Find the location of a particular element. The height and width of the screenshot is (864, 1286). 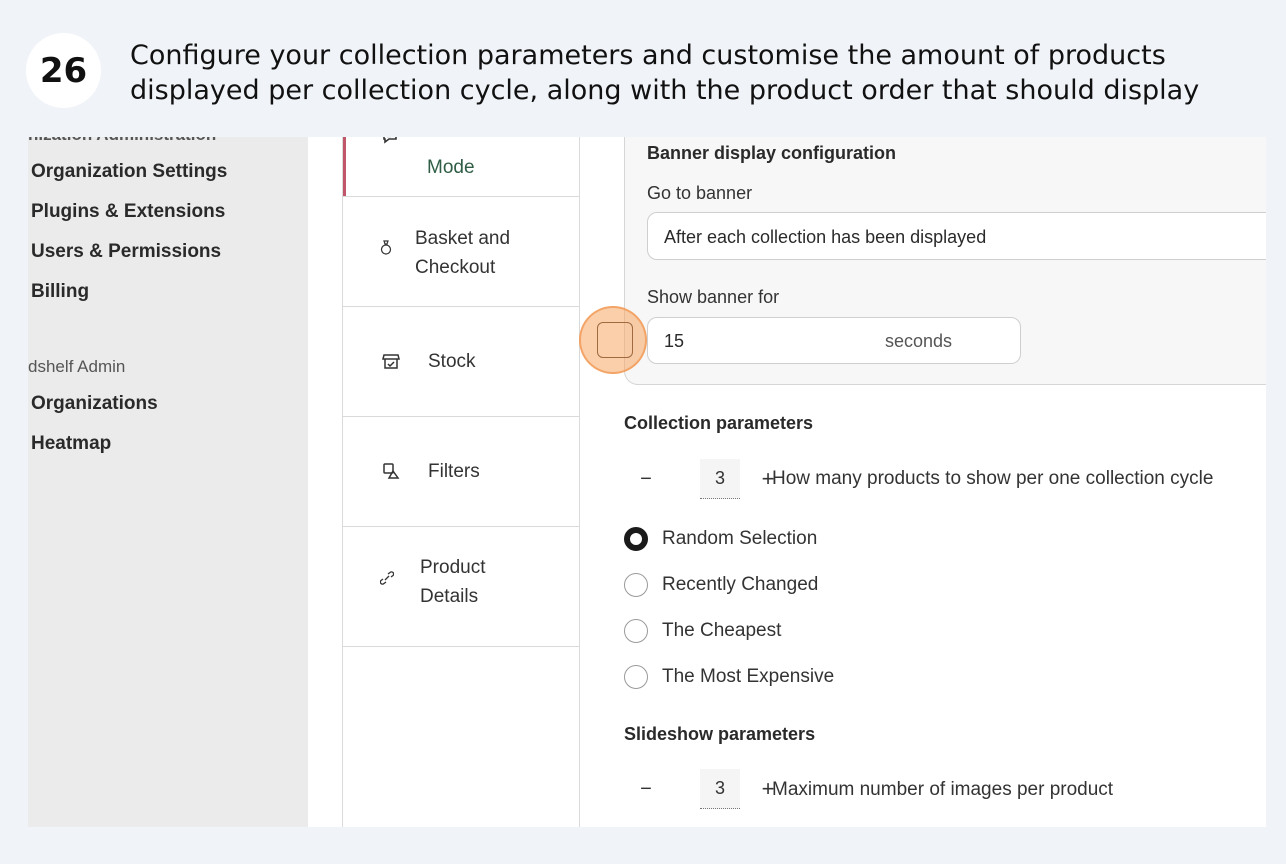

go-to-banner-label: Go to banner is located at coordinates (700, 193).